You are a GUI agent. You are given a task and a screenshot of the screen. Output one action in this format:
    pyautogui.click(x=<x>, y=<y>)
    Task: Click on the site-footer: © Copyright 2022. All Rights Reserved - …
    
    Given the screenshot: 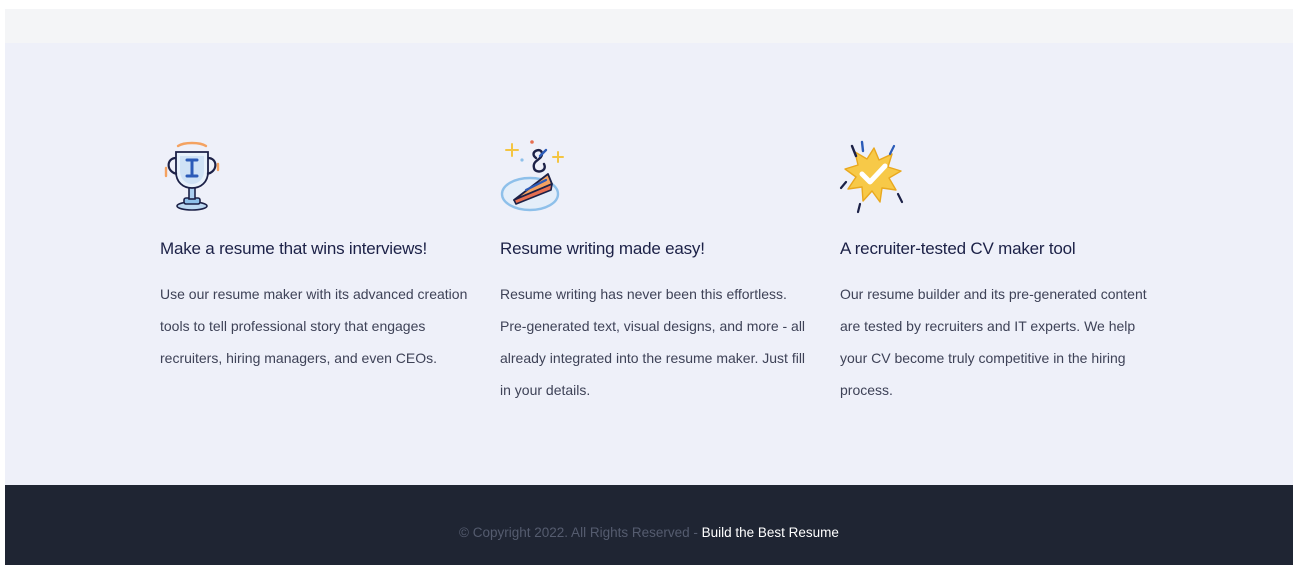 What is the action you would take?
    pyautogui.click(x=649, y=525)
    